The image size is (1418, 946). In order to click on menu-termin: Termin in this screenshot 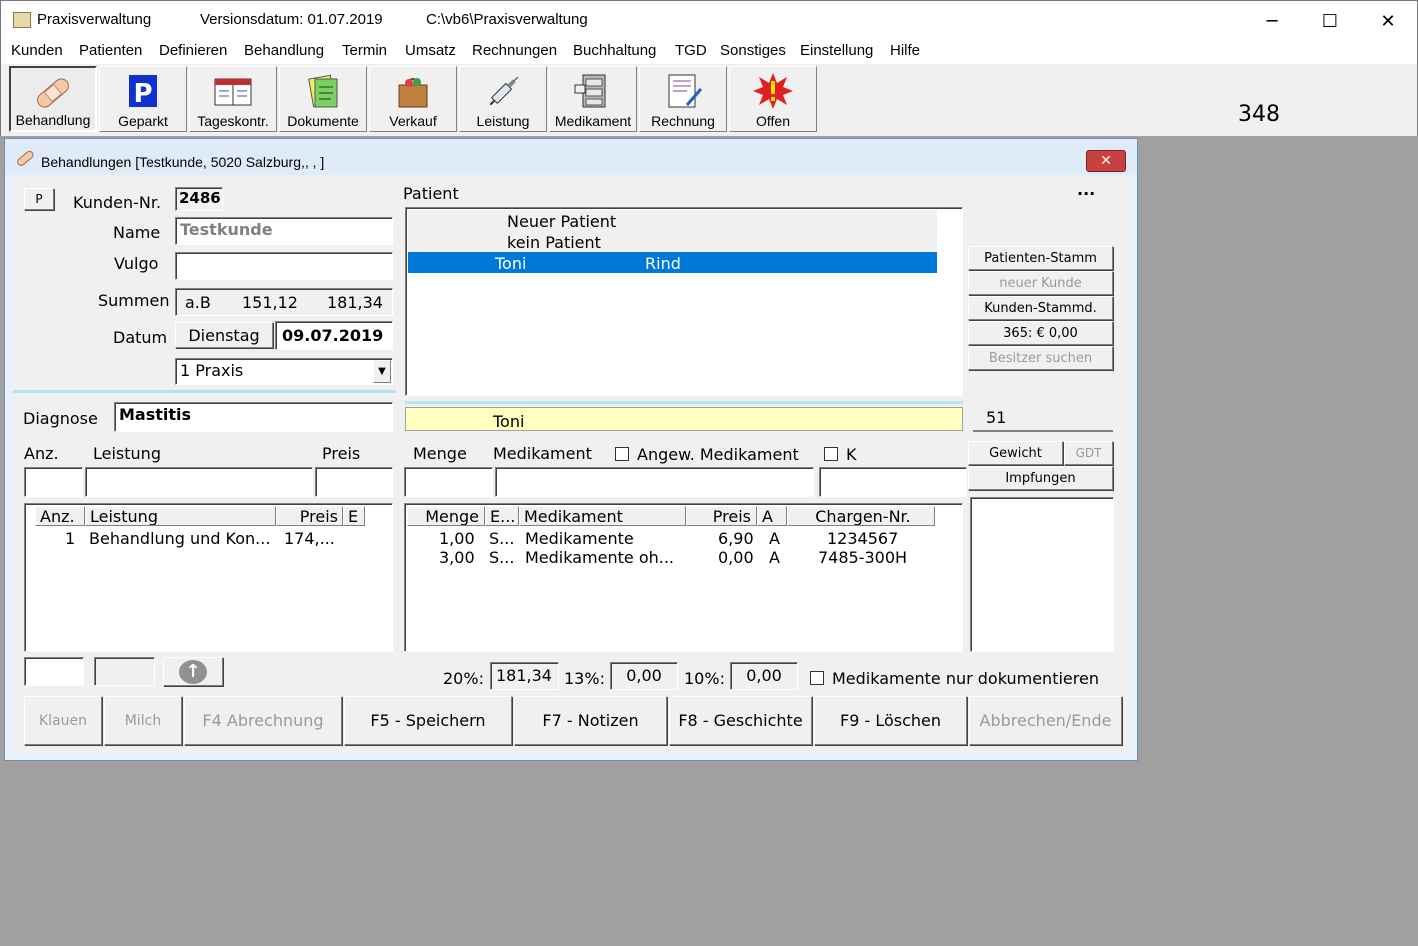, I will do `click(364, 50)`.